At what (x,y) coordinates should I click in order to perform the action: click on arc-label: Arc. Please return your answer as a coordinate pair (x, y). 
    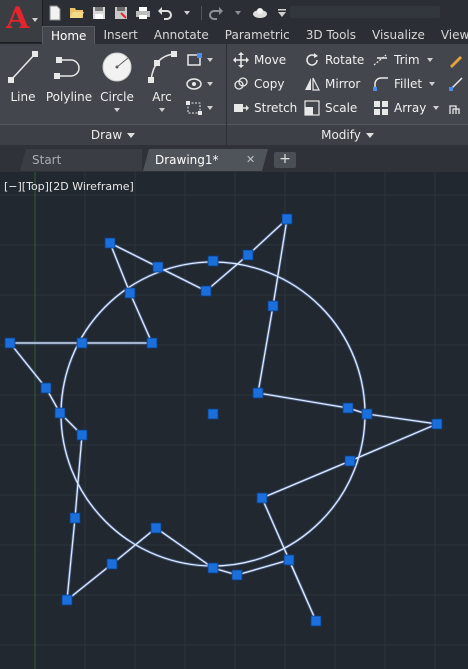
    Looking at the image, I should click on (162, 97).